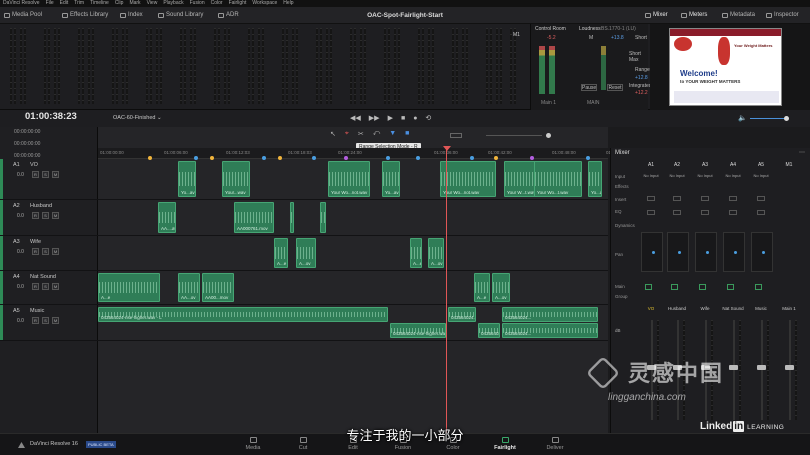 The width and height of the screenshot is (810, 455). Describe the element at coordinates (85, 15) in the screenshot. I see `effects-library-button: Effects Library` at that location.